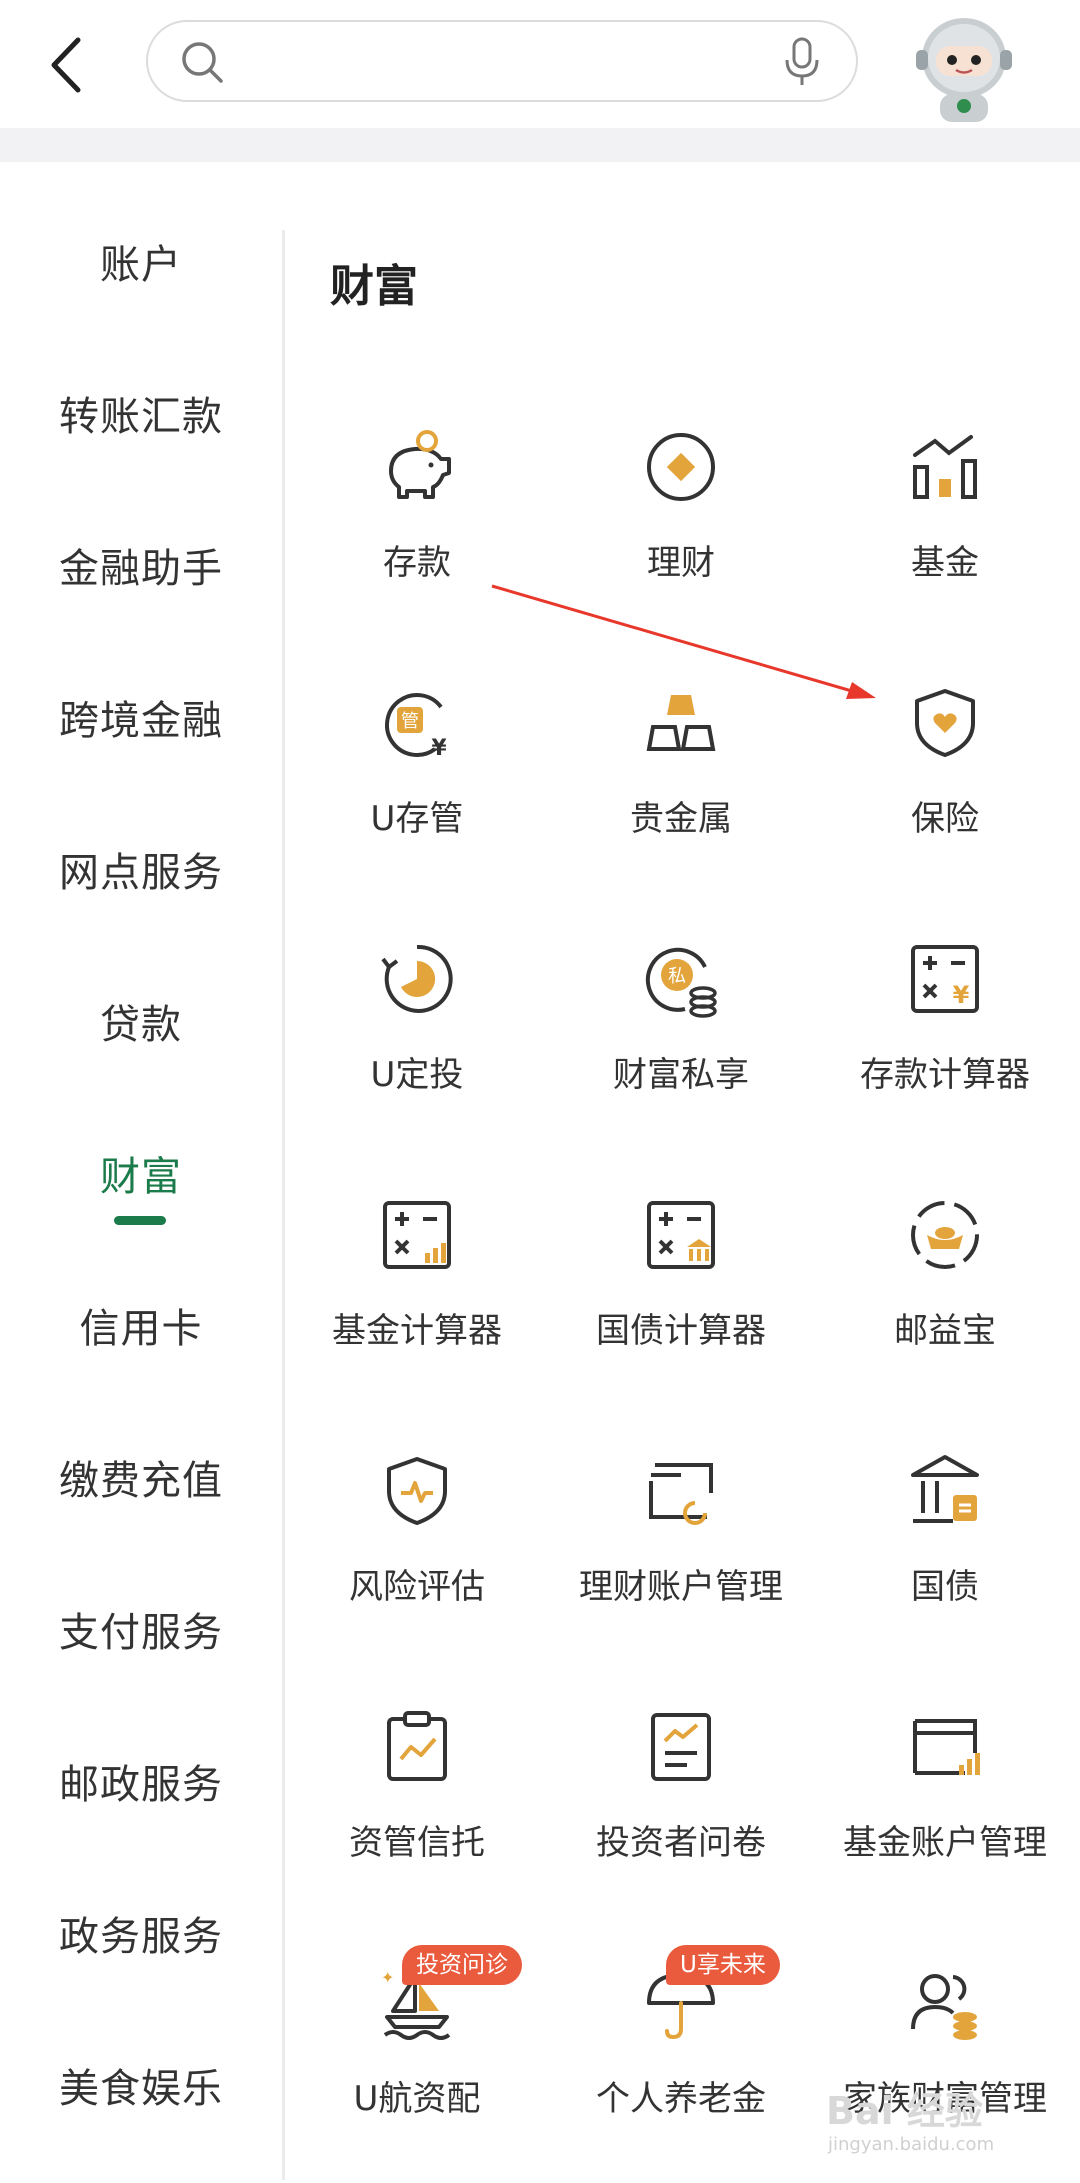 The height and width of the screenshot is (2183, 1080). Describe the element at coordinates (945, 1489) in the screenshot. I see `bank-building-icon` at that location.